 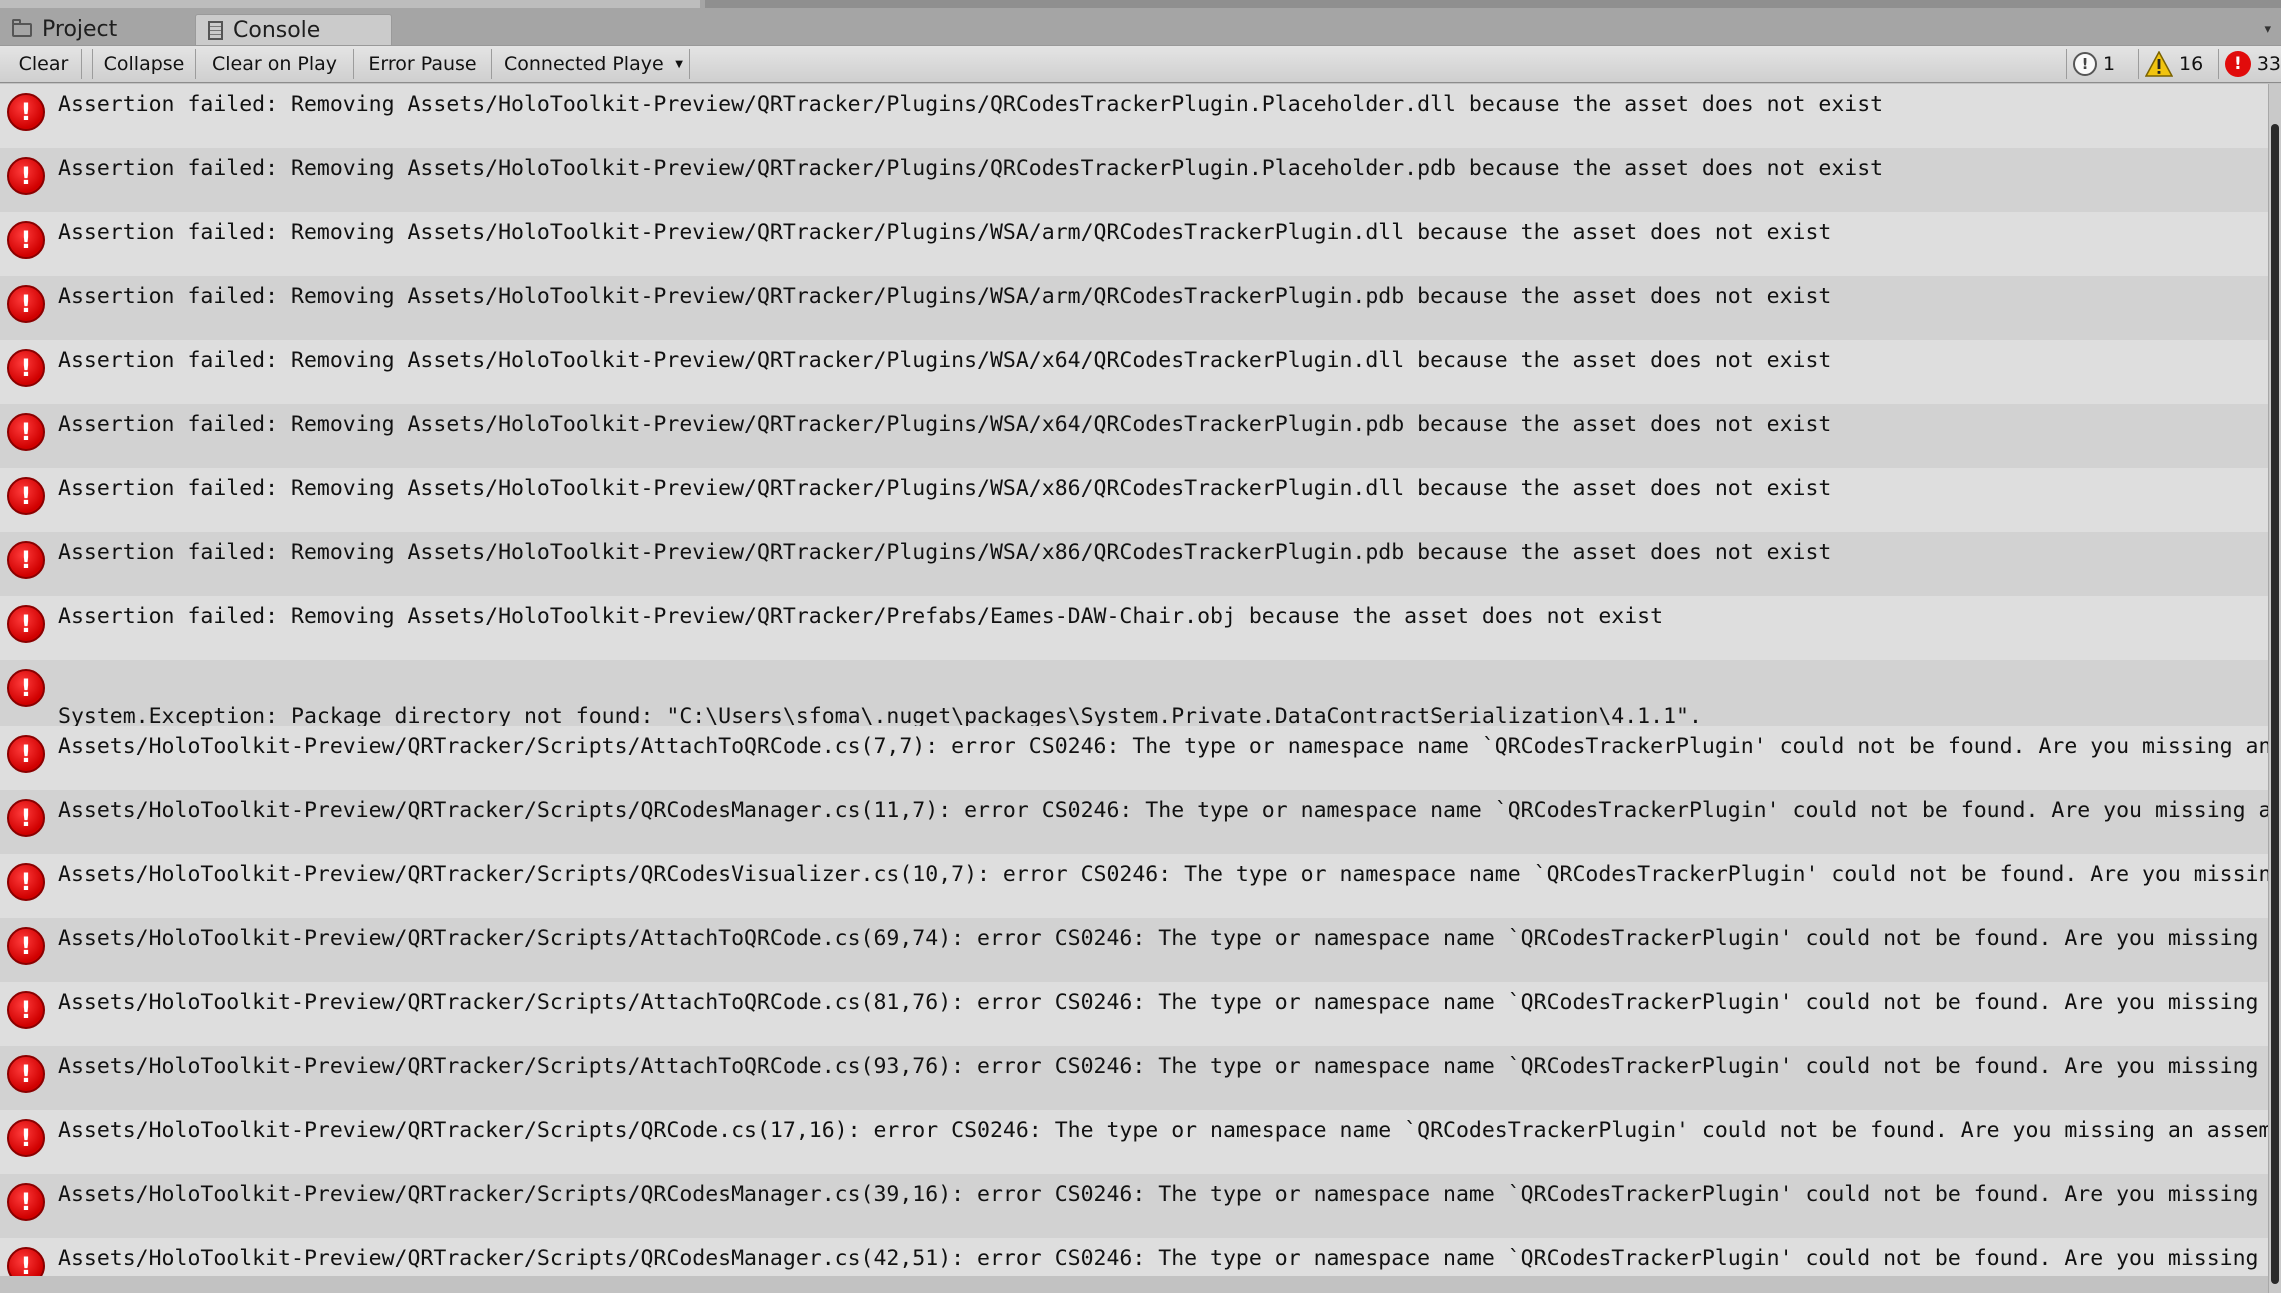 What do you see at coordinates (2159, 63) in the screenshot?
I see `warning-icon` at bounding box center [2159, 63].